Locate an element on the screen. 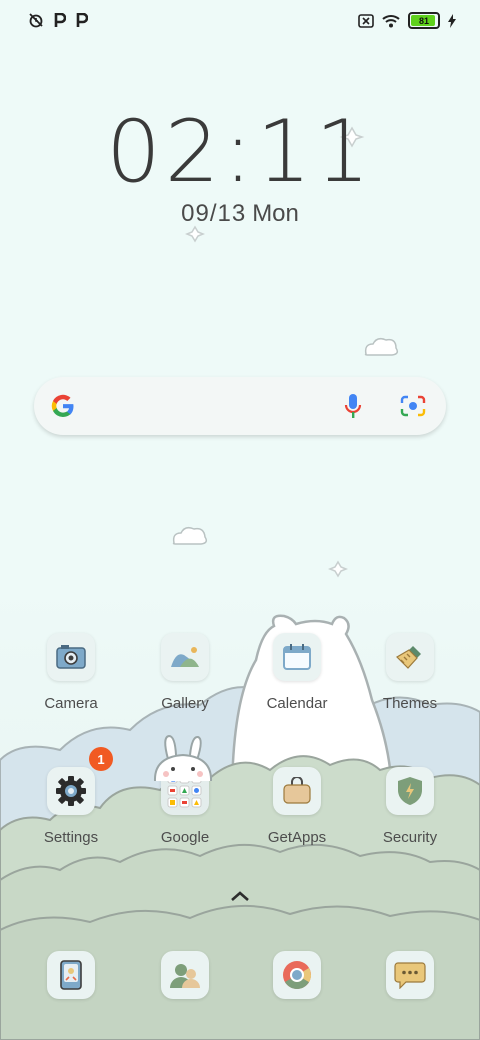 This screenshot has width=480, height=1040. contacts-icon is located at coordinates (185, 975).